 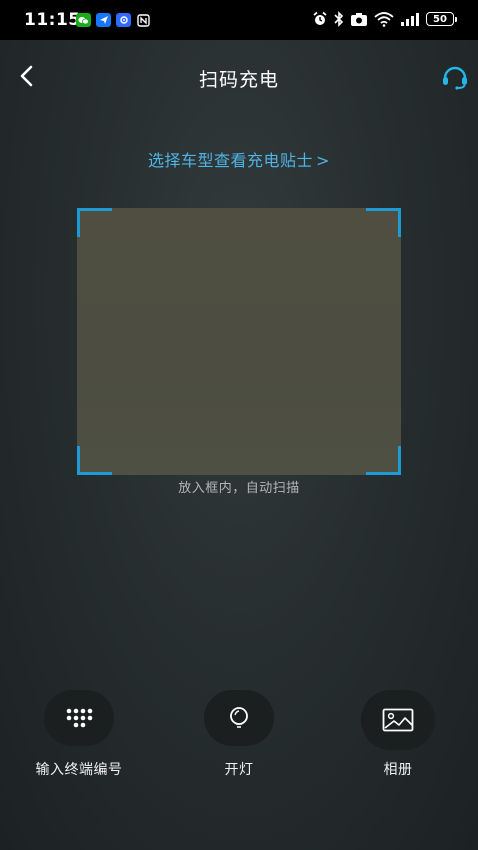 What do you see at coordinates (103, 20) in the screenshot?
I see `location-app-icon` at bounding box center [103, 20].